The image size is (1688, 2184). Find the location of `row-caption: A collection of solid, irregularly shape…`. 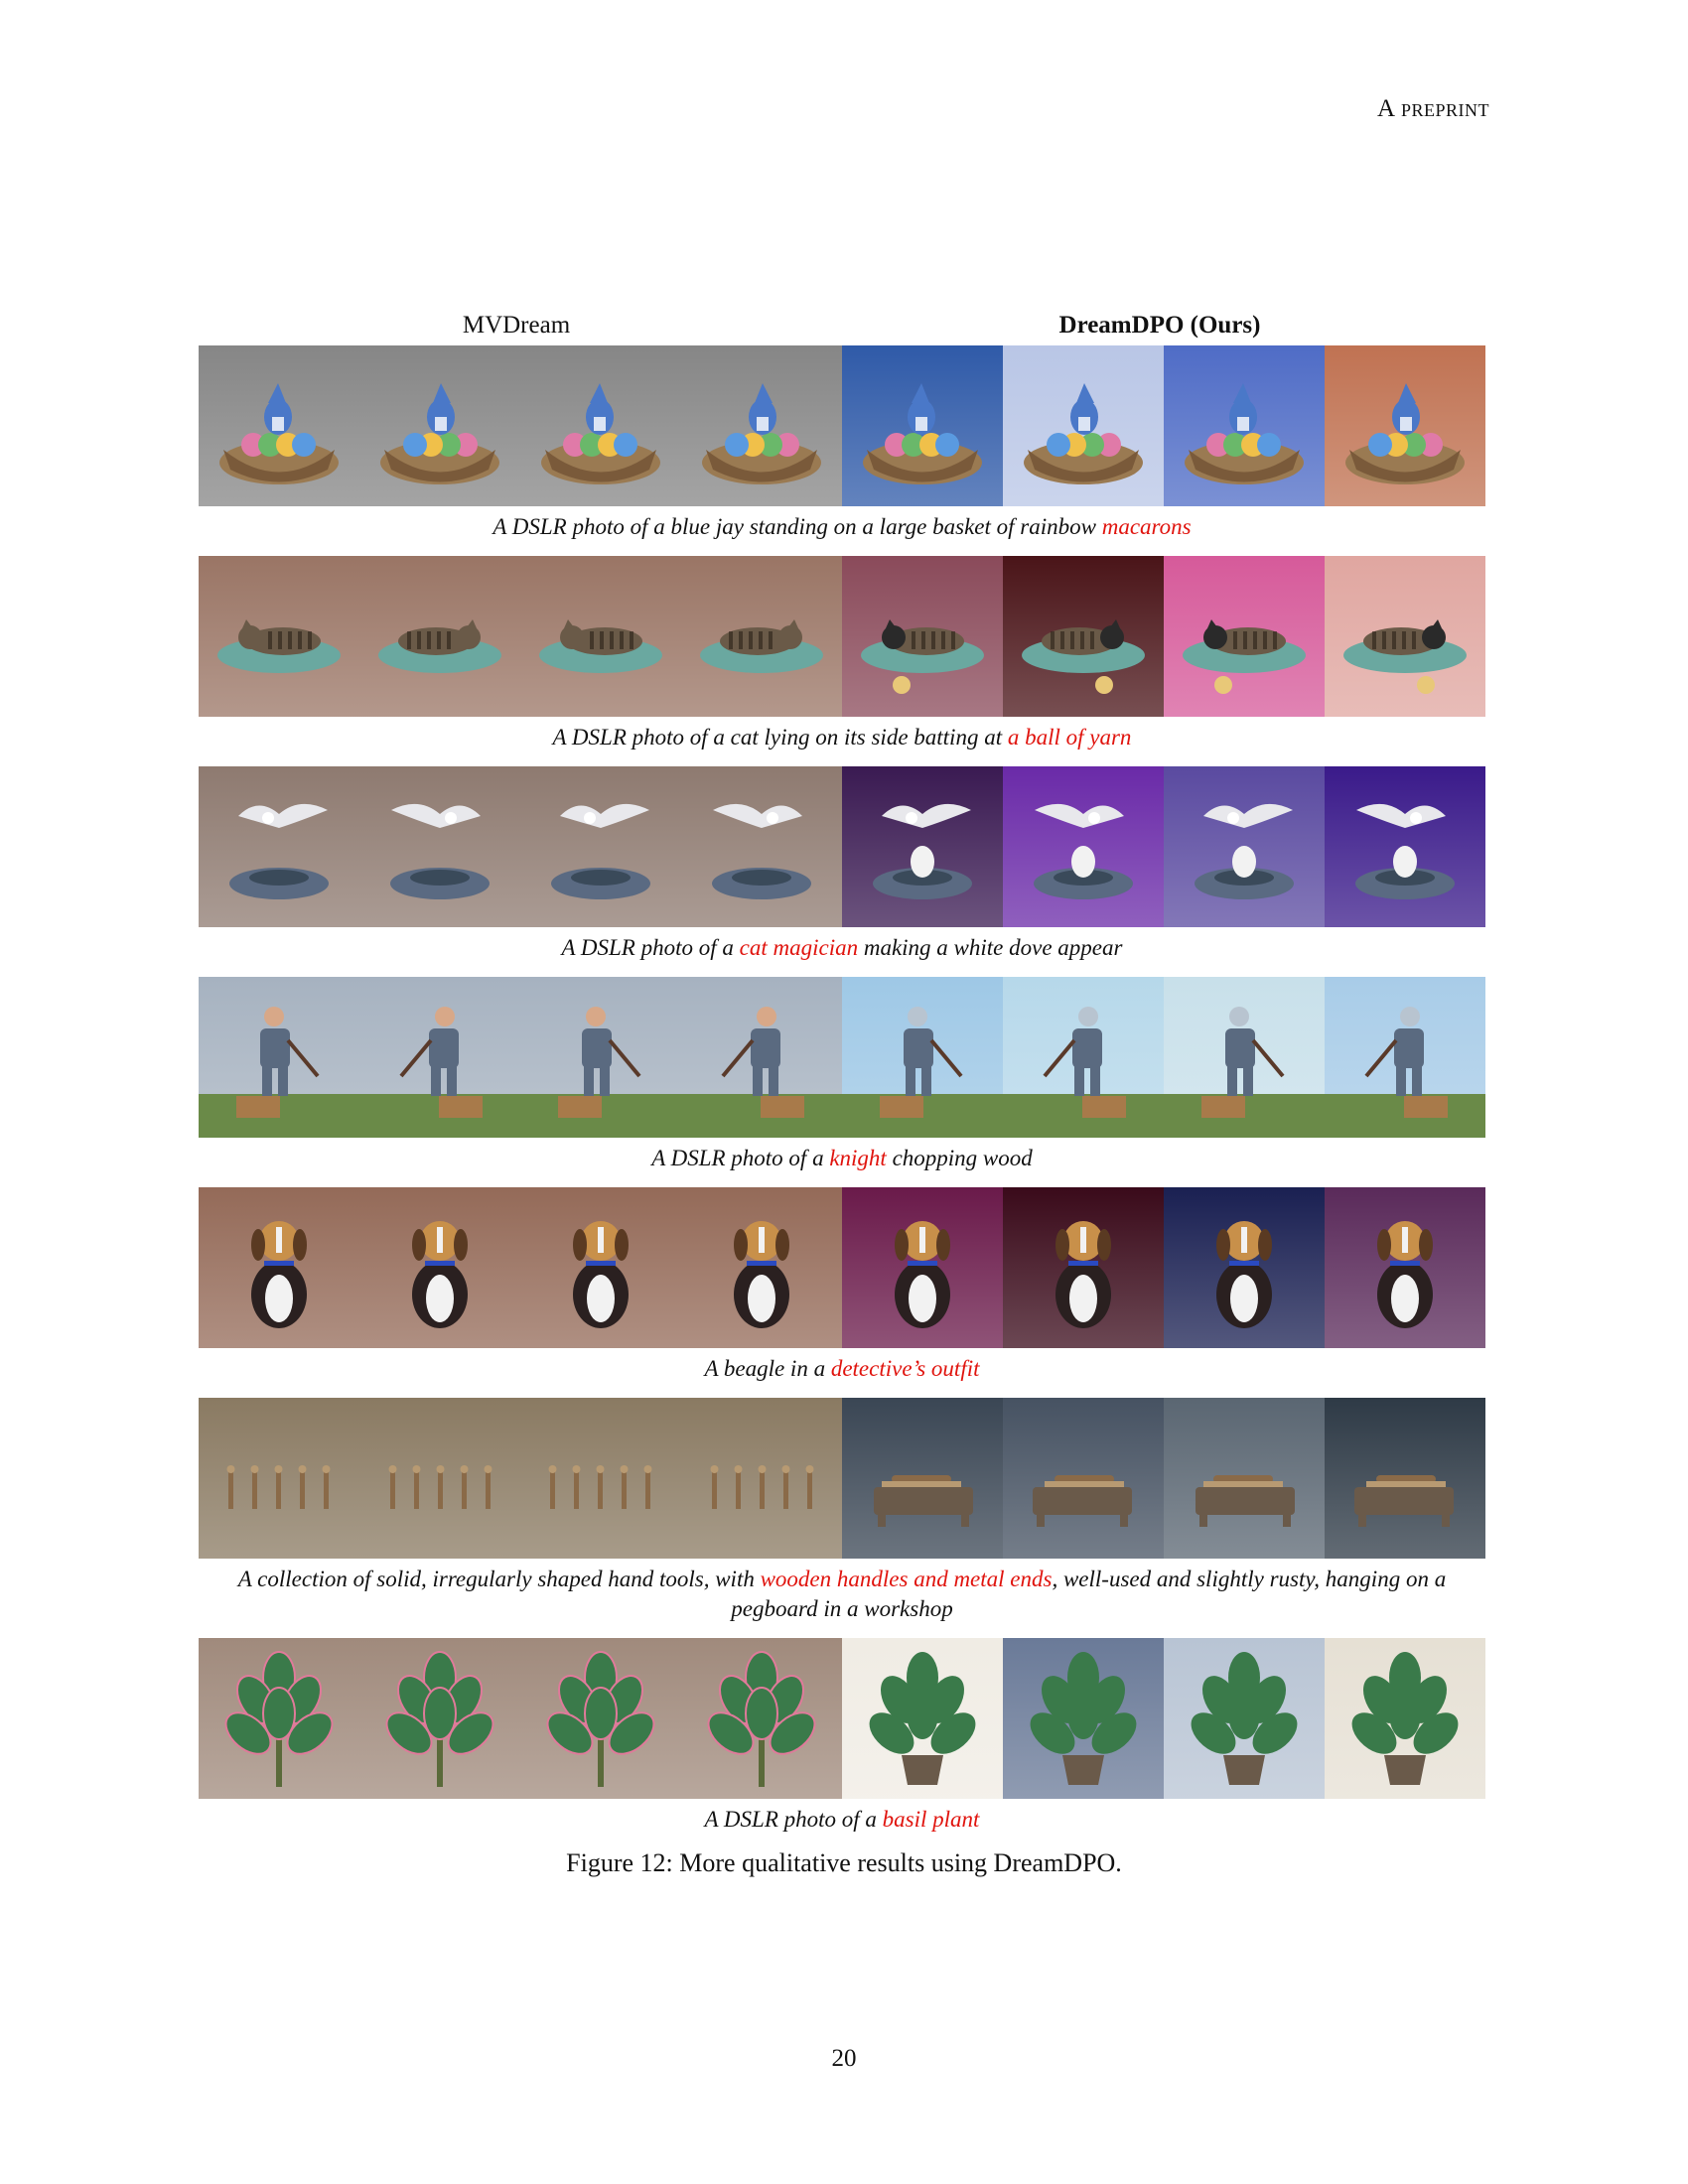

row-caption: A collection of solid, irregularly shape… is located at coordinates (842, 1594).